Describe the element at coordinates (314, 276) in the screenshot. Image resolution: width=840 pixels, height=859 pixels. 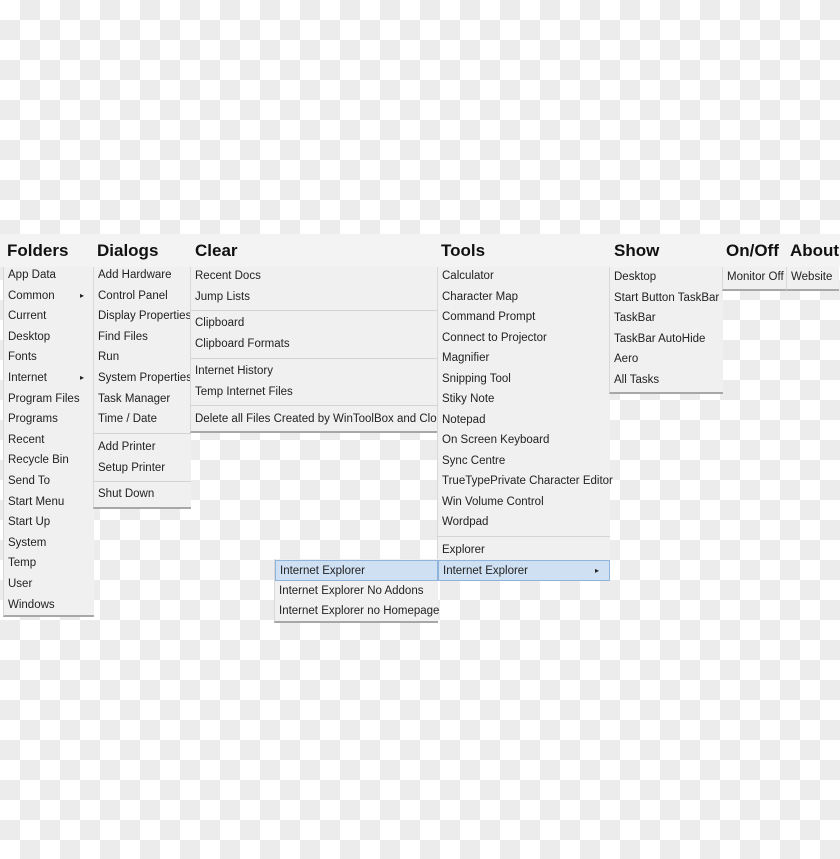
I see `menu-item: Recent Docs` at that location.